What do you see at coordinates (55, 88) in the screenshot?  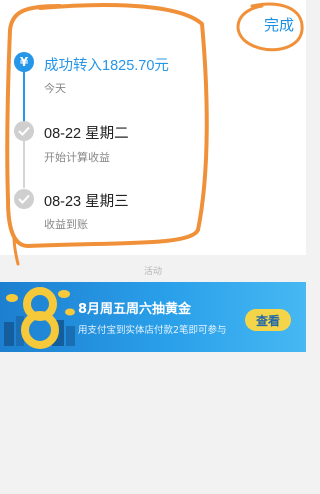 I see `step-subtitle-transfer: 今天` at bounding box center [55, 88].